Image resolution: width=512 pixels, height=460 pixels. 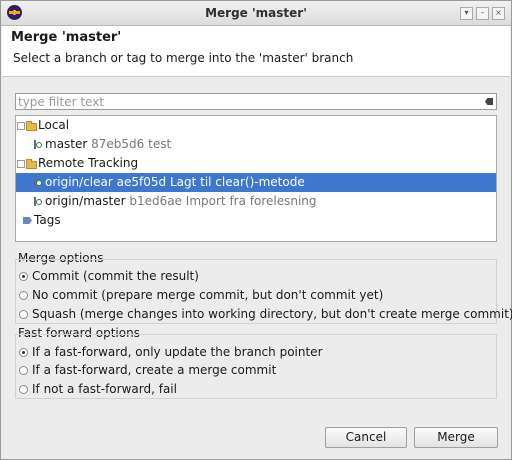 I want to click on filter-field, so click(x=256, y=101).